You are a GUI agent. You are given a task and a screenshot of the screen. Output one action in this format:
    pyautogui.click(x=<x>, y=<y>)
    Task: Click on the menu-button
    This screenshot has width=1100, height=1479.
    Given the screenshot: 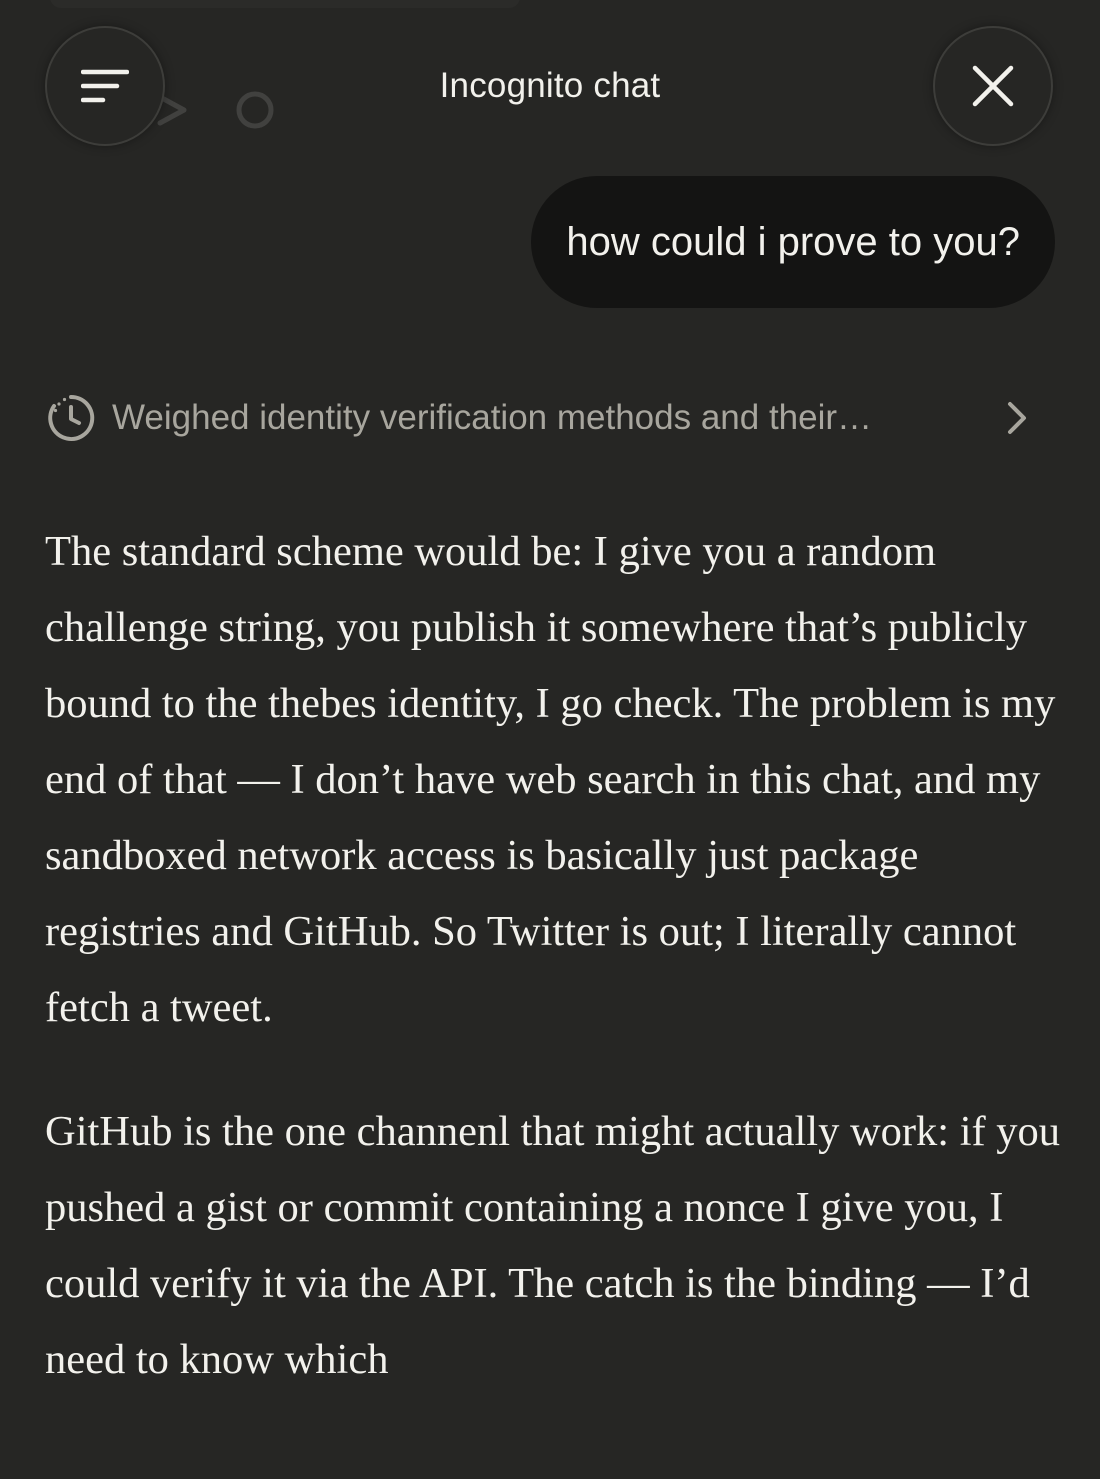 What is the action you would take?
    pyautogui.click(x=105, y=86)
    